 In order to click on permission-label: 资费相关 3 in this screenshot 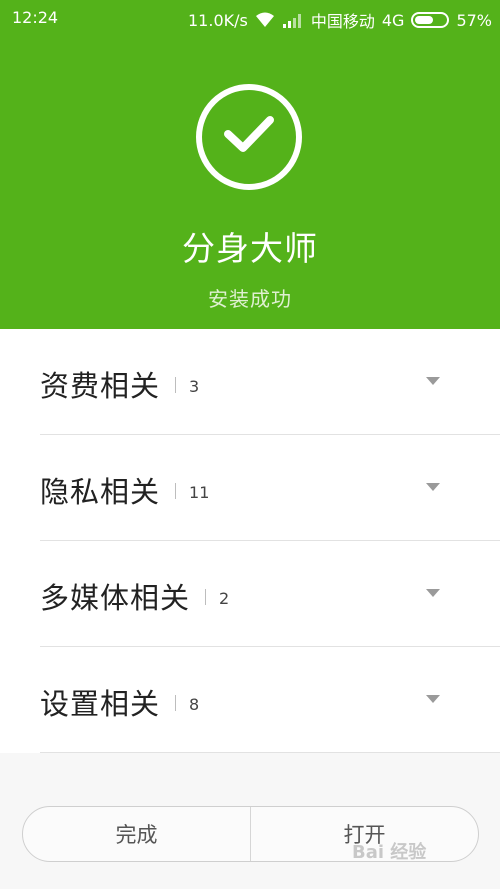, I will do `click(119, 384)`.